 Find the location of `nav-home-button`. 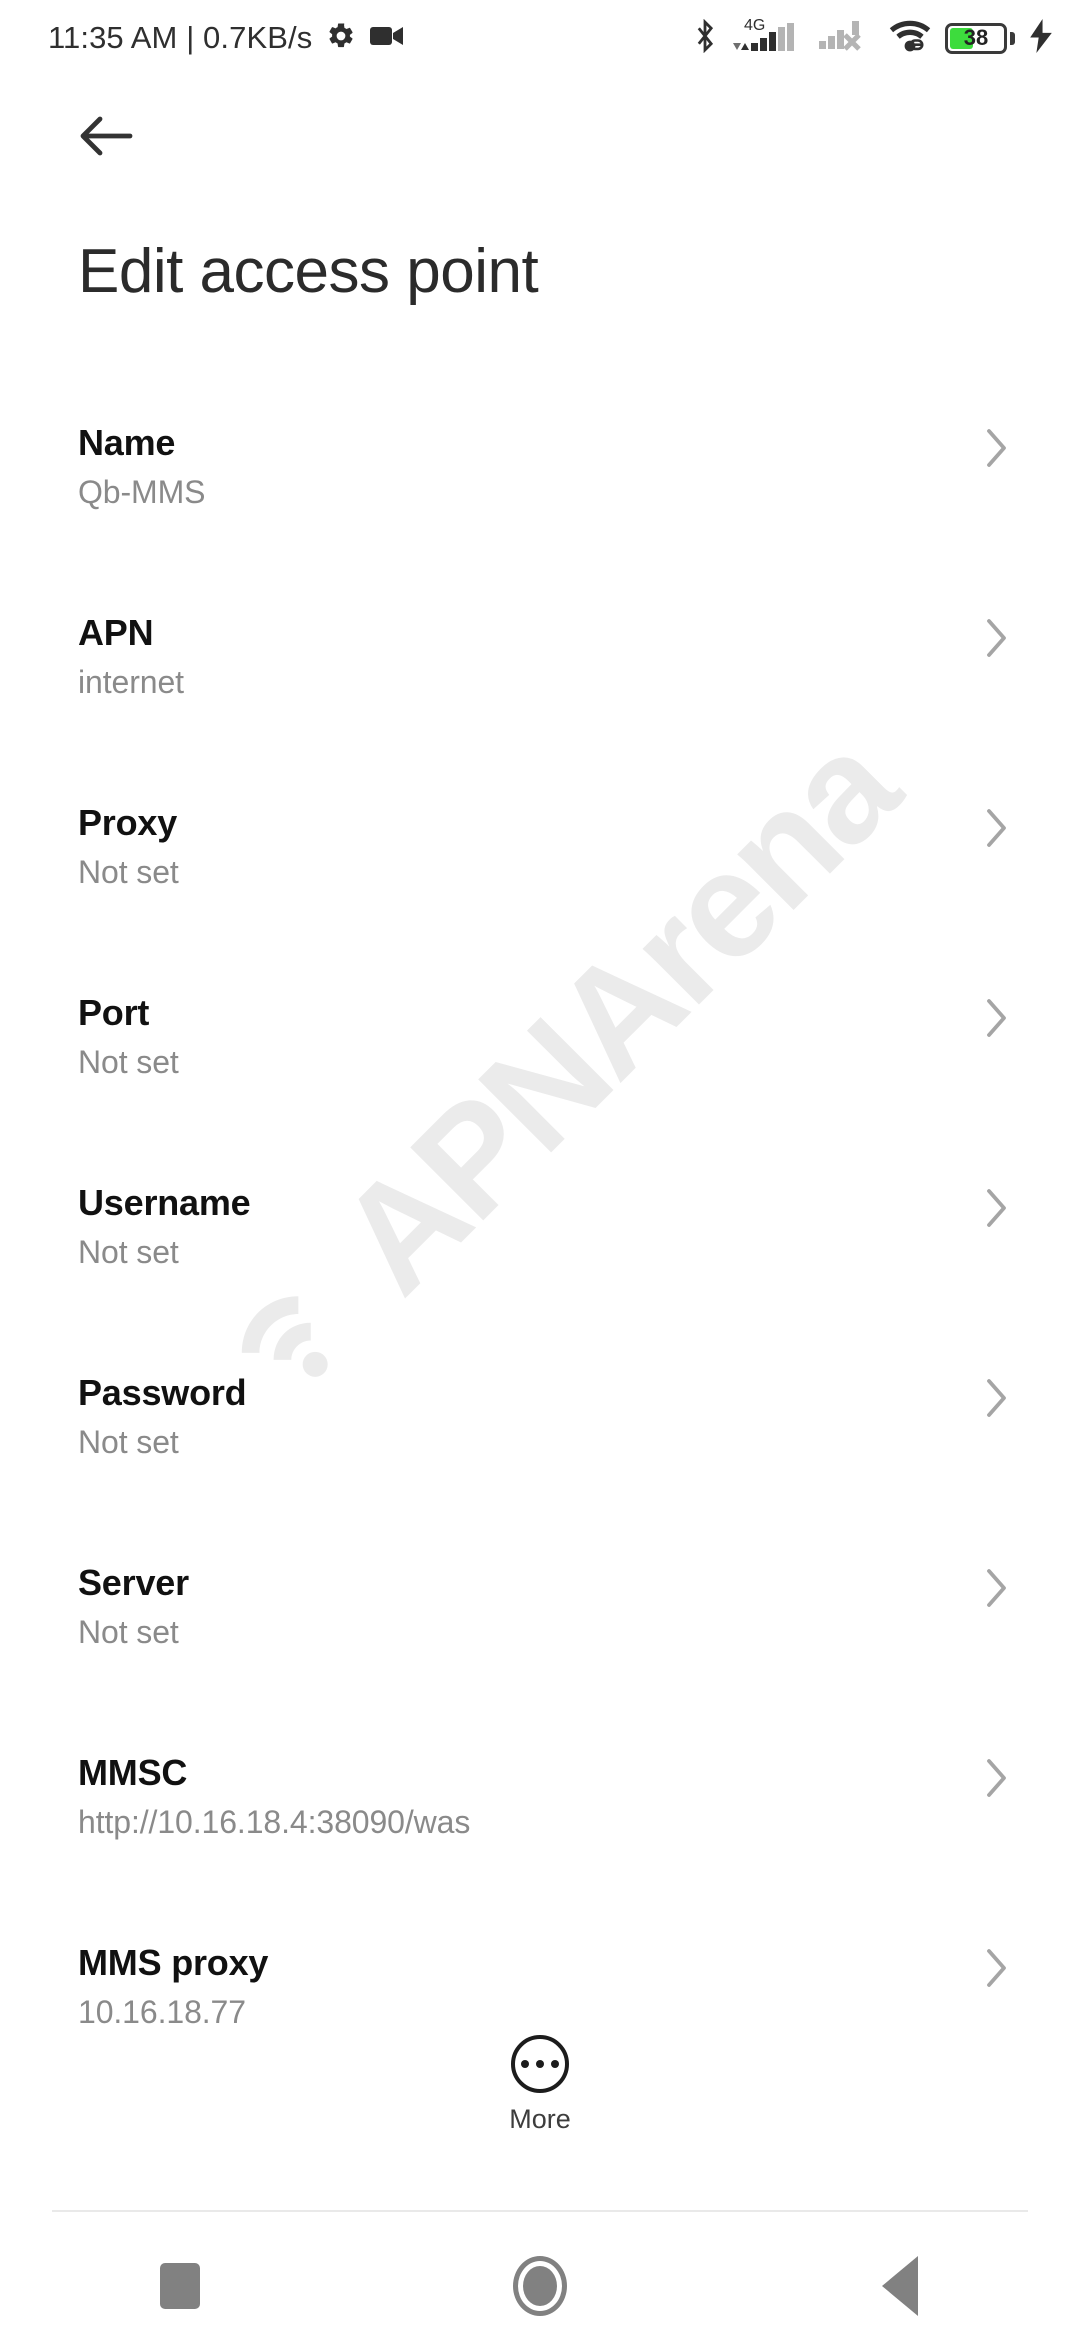

nav-home-button is located at coordinates (540, 2286).